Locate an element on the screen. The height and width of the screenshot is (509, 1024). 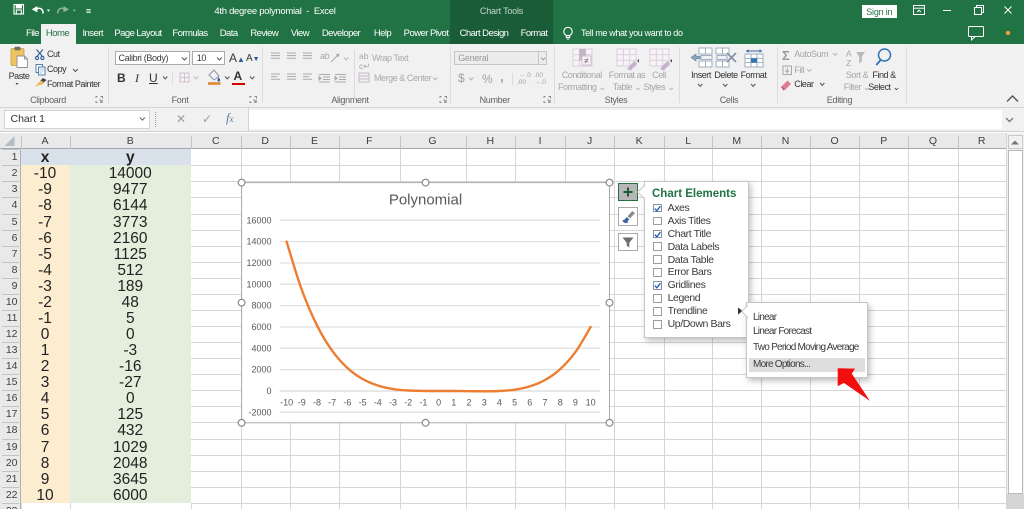
svg-text: 8 is located at coordinates (560, 402).